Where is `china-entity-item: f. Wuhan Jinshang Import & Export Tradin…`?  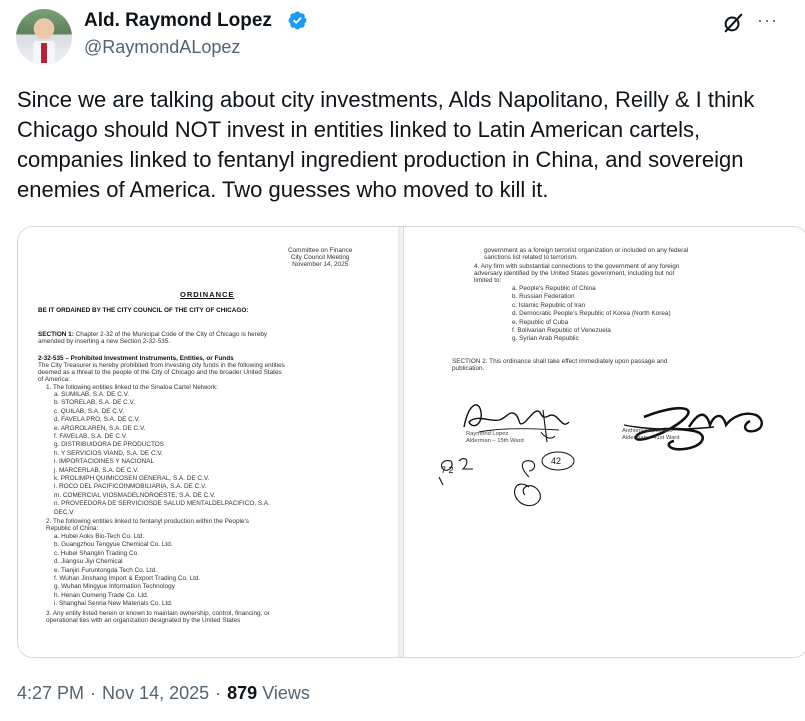
china-entity-item: f. Wuhan Jinshang Import & Export Tradin… is located at coordinates (127, 578).